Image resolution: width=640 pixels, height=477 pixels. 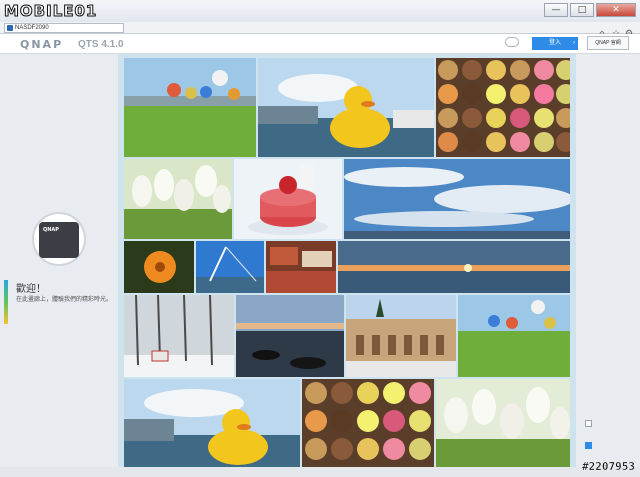 I want to click on photo-sea-sunset, so click(x=454, y=267).